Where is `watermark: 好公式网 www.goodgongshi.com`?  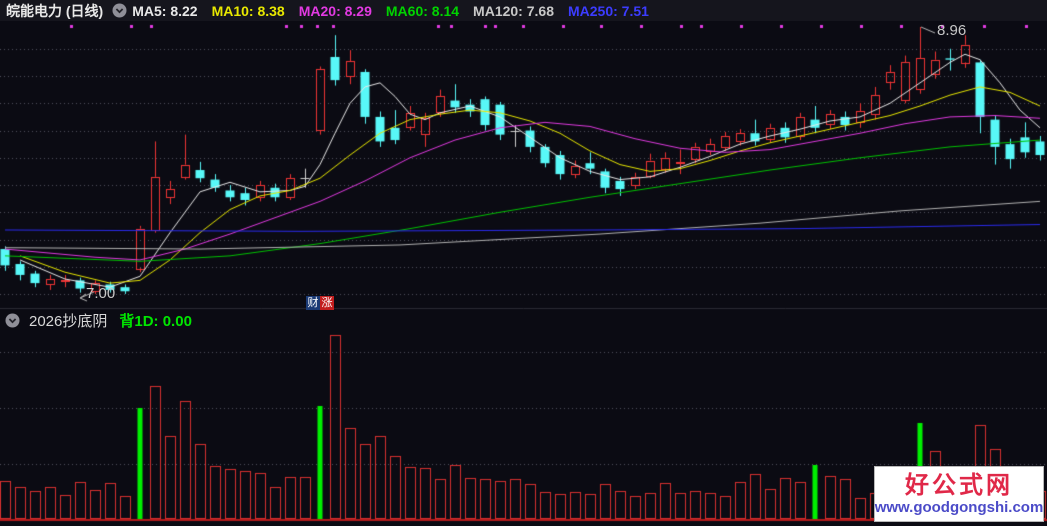 watermark: 好公式网 www.goodgongshi.com is located at coordinates (959, 494).